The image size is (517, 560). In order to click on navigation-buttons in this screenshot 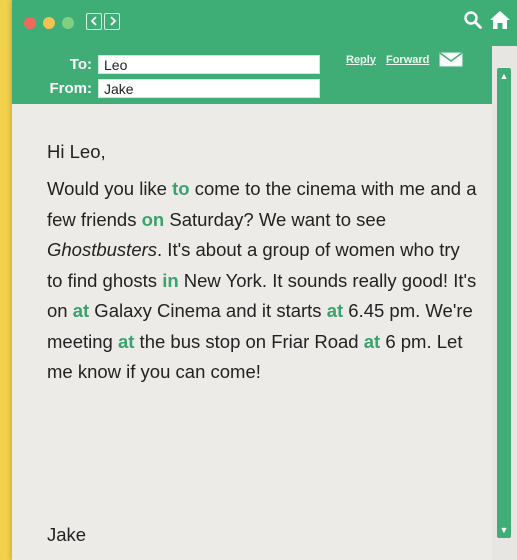, I will do `click(103, 21)`.